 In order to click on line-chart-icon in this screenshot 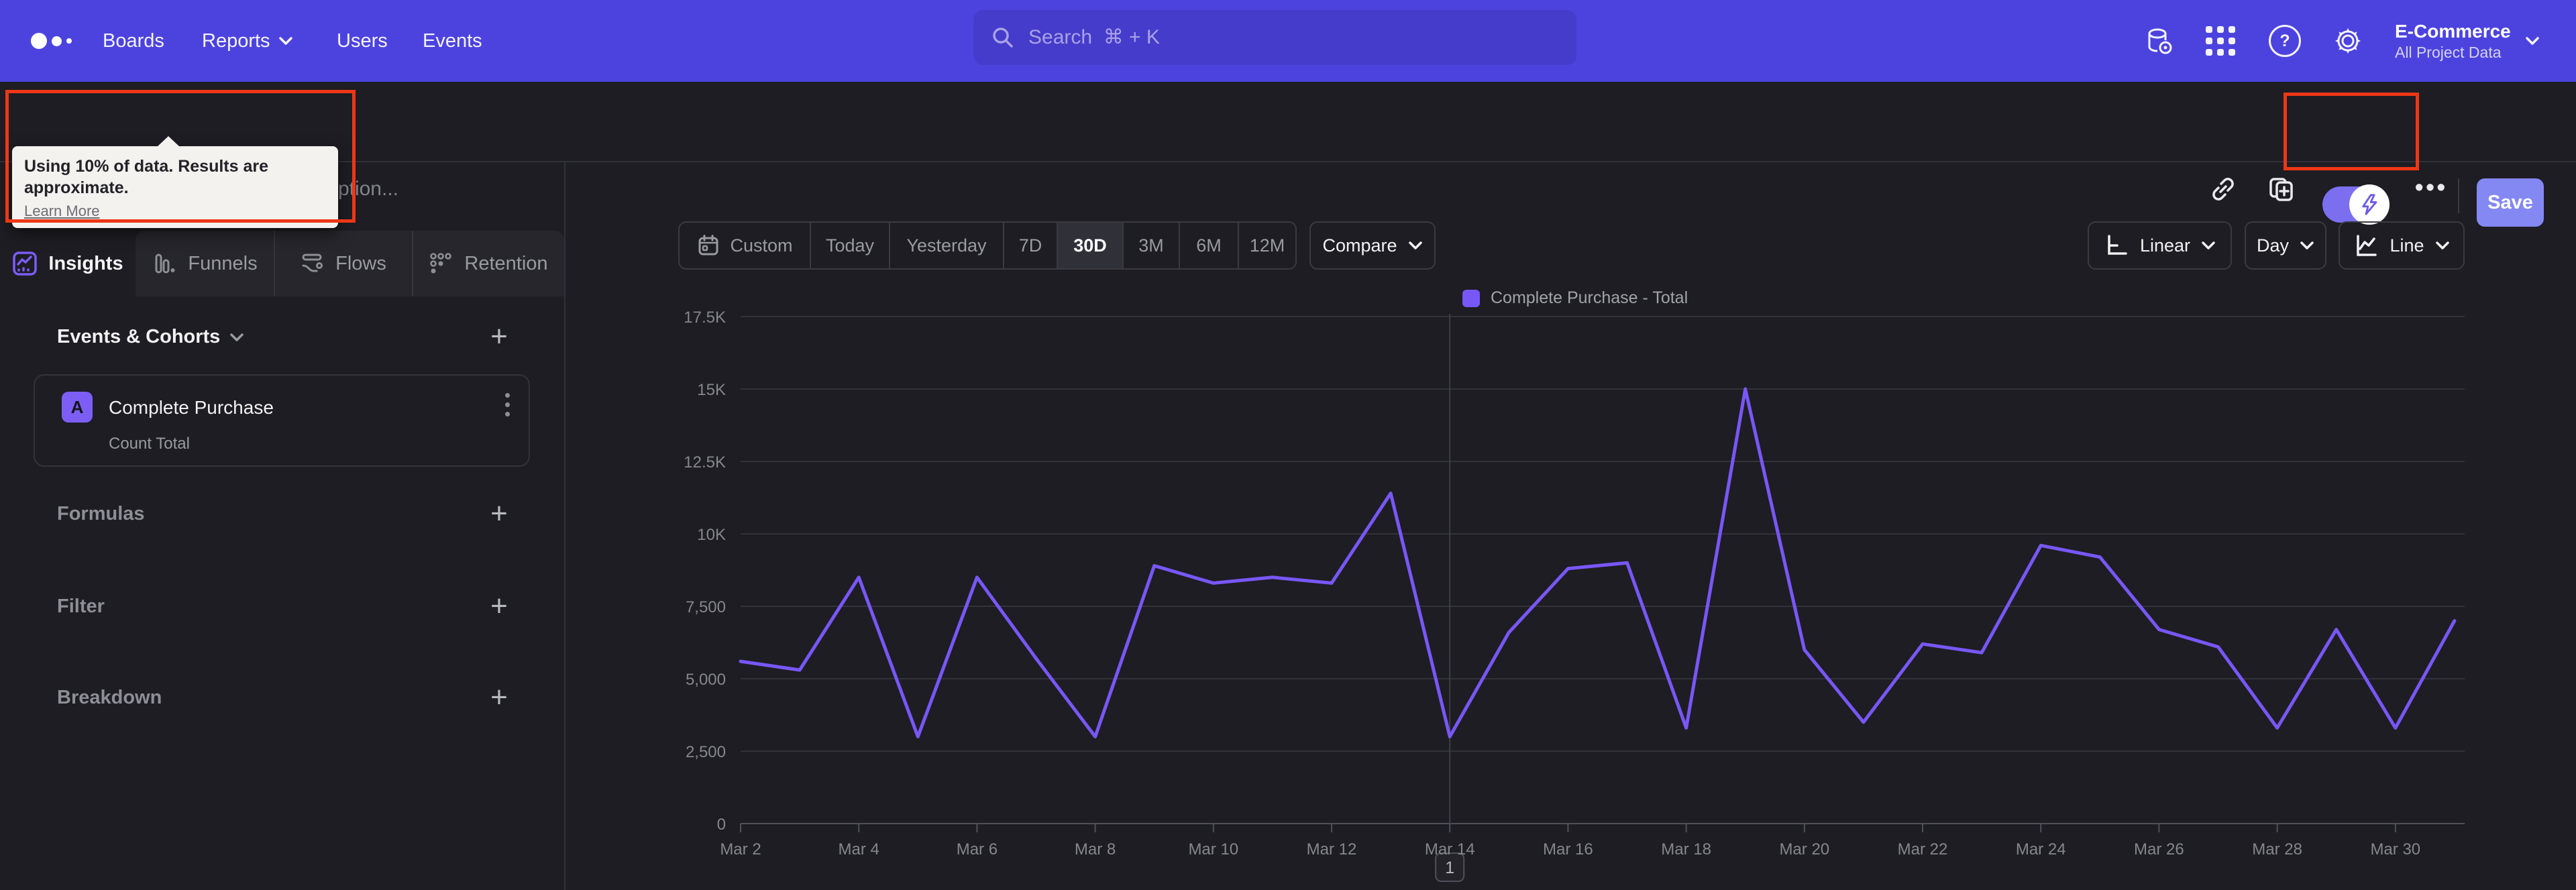, I will do `click(2367, 245)`.